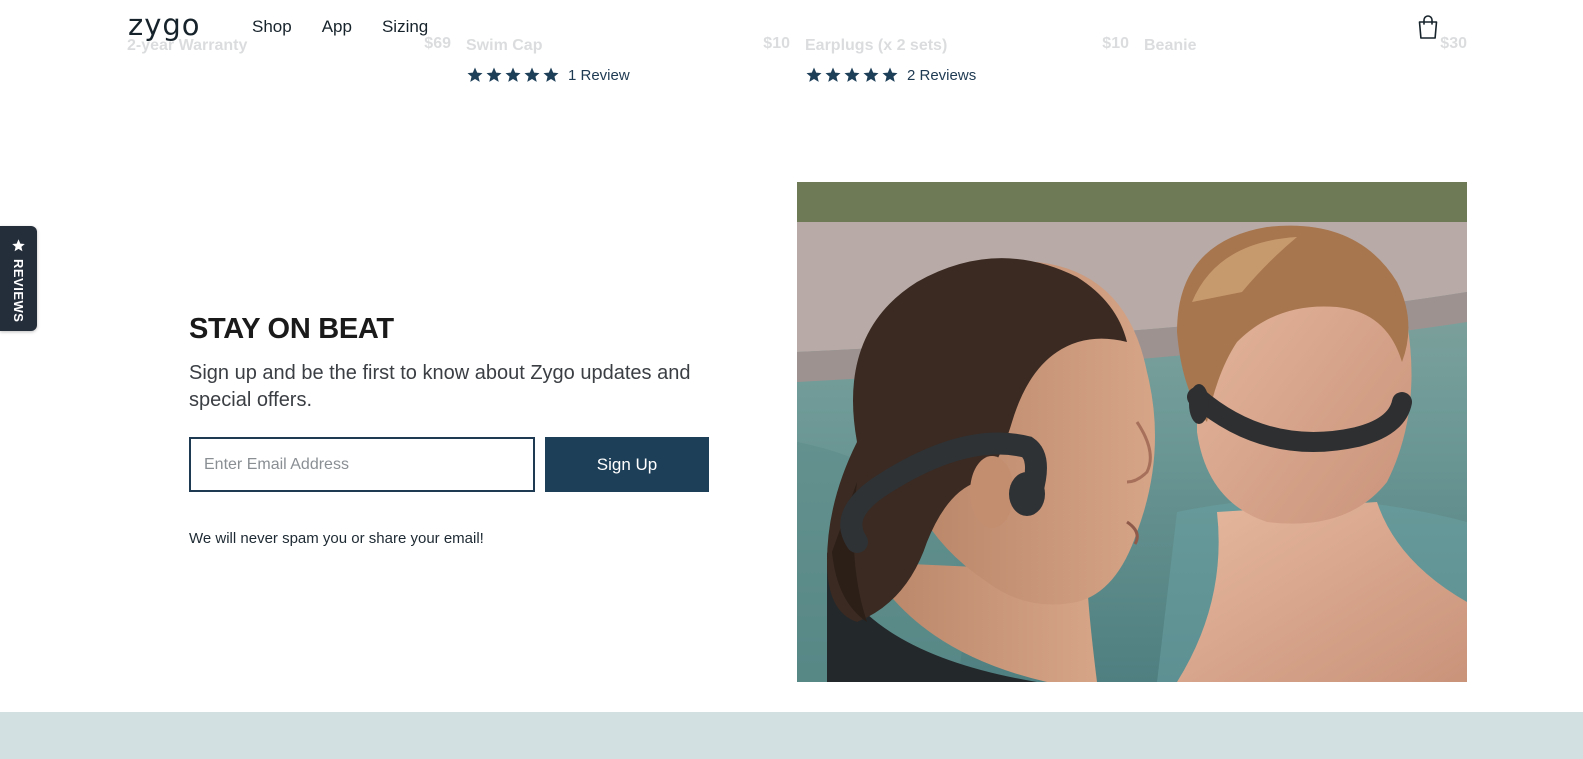 The width and height of the screenshot is (1583, 759). Describe the element at coordinates (291, 329) in the screenshot. I see `newsletter-title: STAY ON BEAT` at that location.